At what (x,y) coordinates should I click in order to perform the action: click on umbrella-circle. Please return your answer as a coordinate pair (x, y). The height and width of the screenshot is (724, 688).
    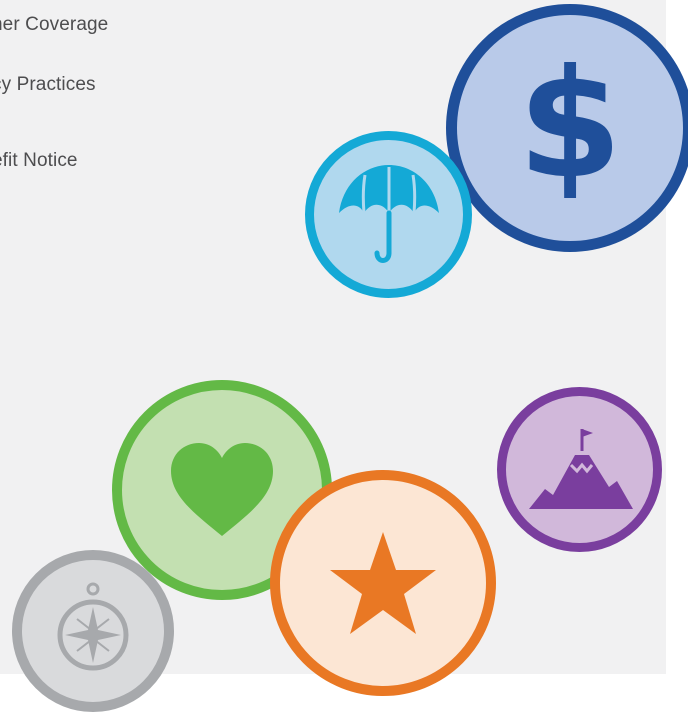
    Looking at the image, I should click on (388, 214).